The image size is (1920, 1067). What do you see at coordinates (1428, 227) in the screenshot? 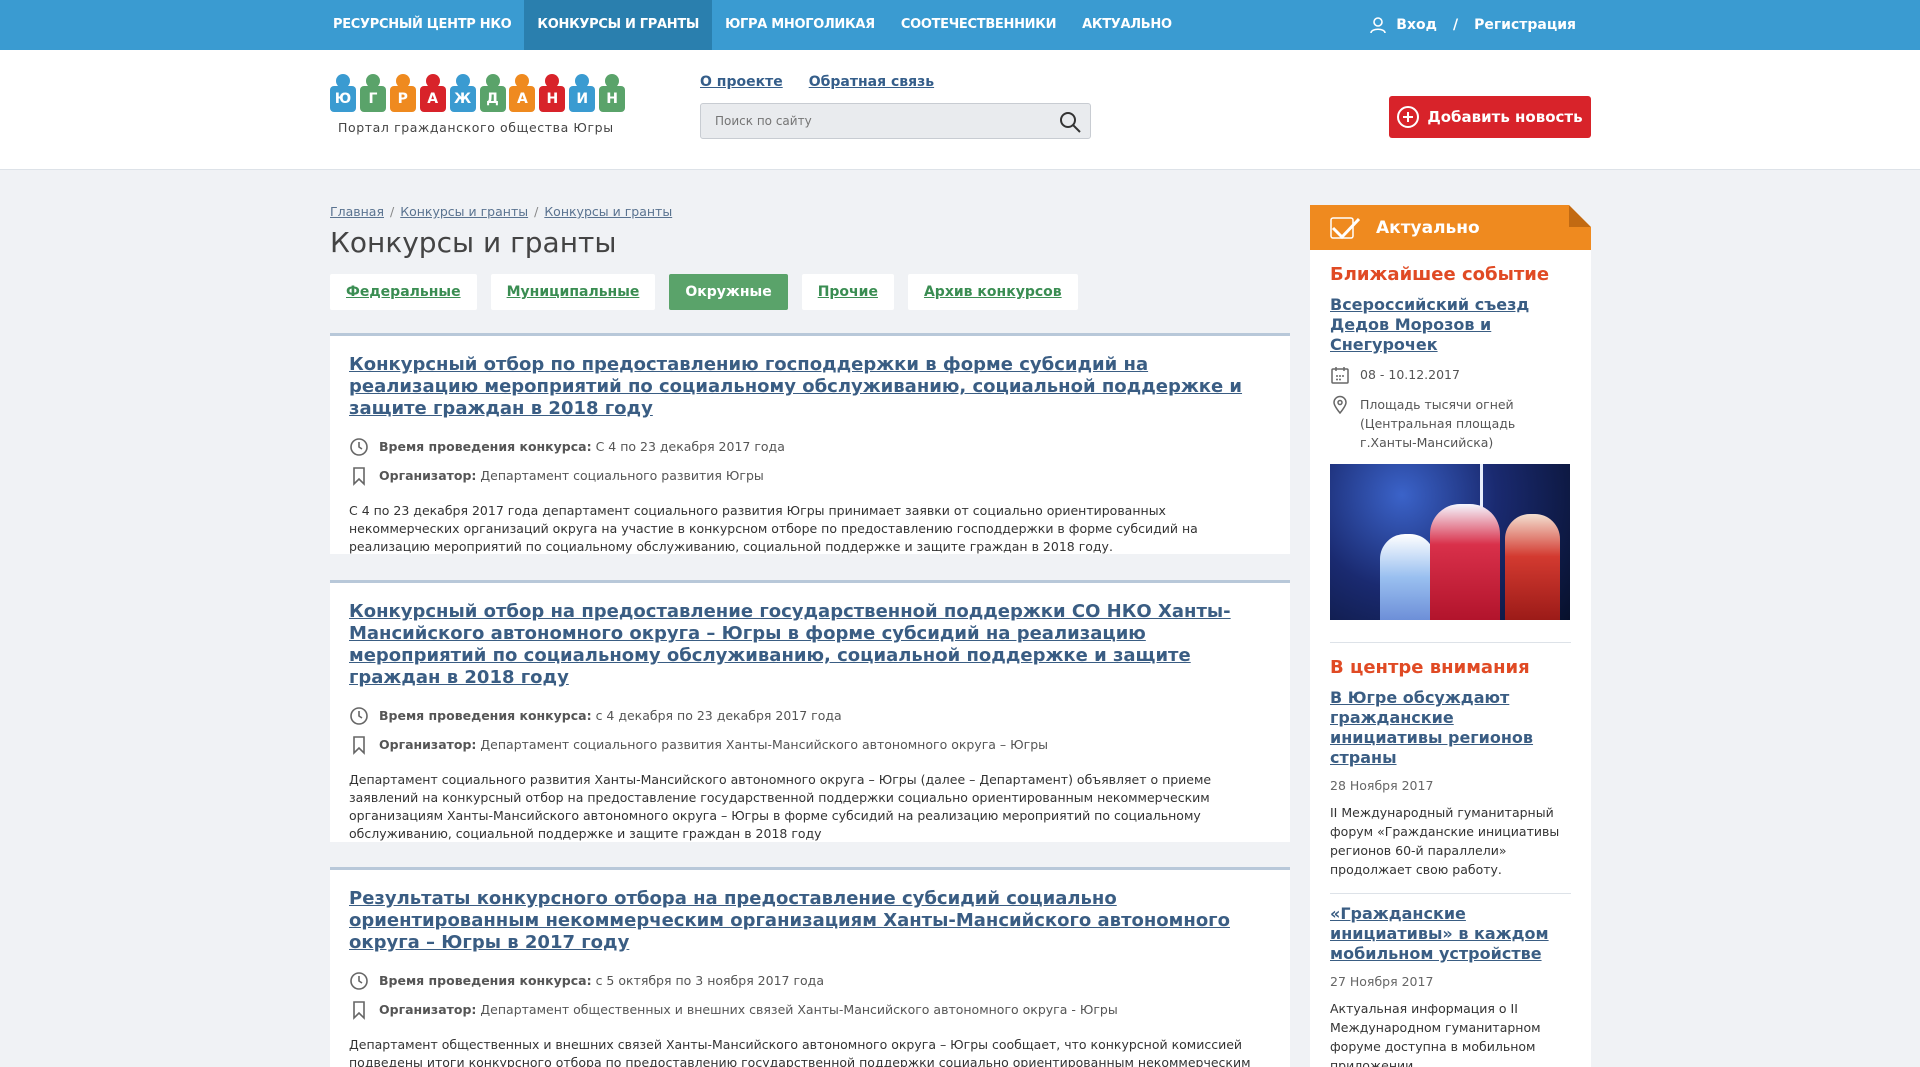
I see `sidebar-title: Актуально` at bounding box center [1428, 227].